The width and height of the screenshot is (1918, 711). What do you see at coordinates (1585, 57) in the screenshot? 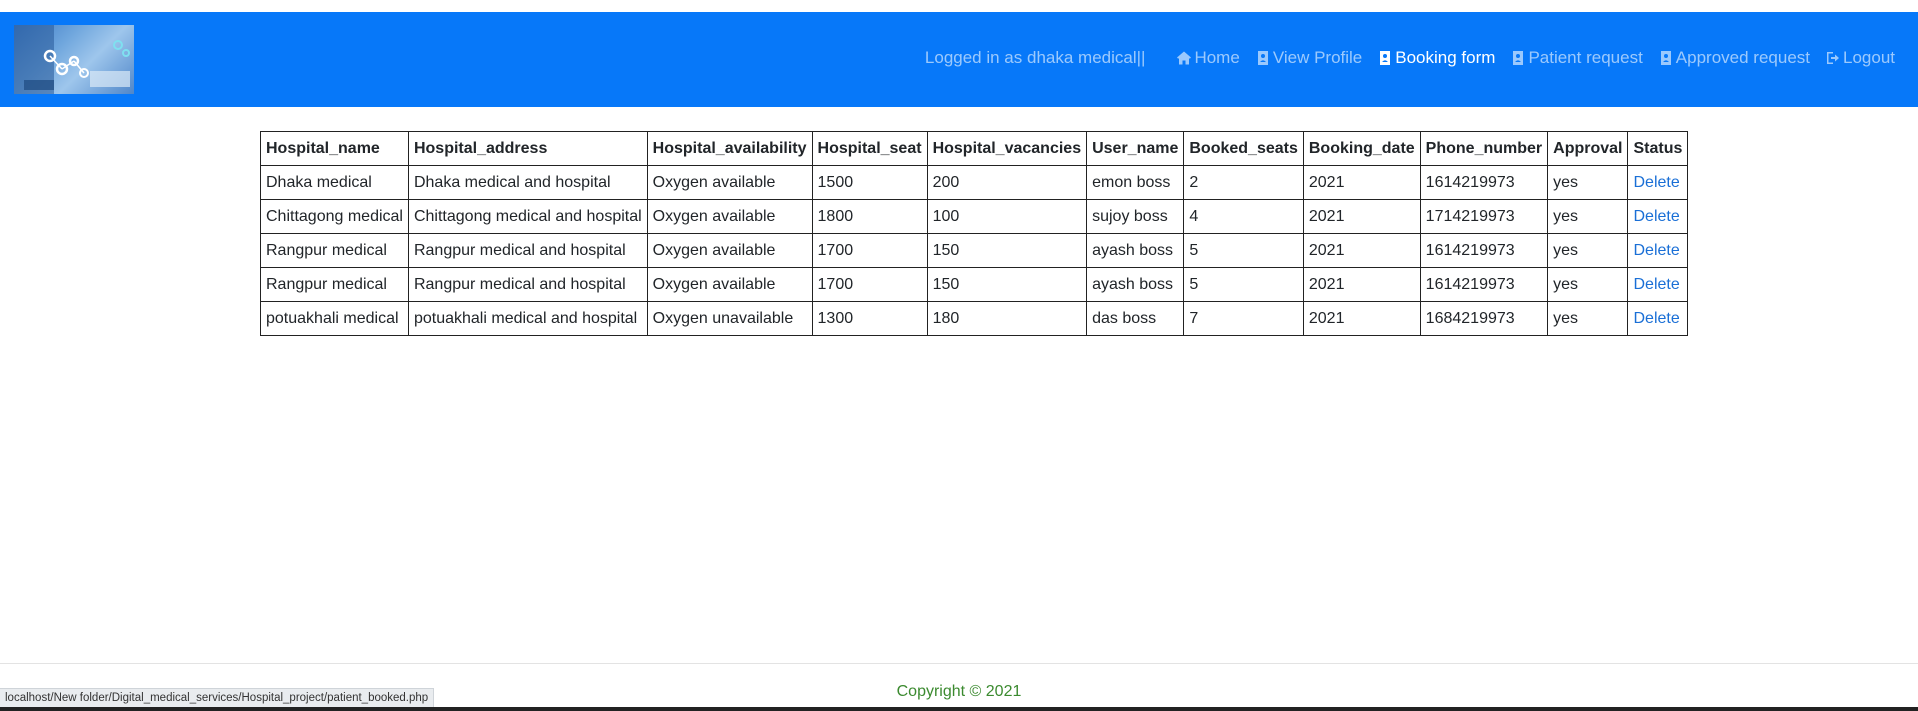
I see `nav-patient-request-label: Patient request` at bounding box center [1585, 57].